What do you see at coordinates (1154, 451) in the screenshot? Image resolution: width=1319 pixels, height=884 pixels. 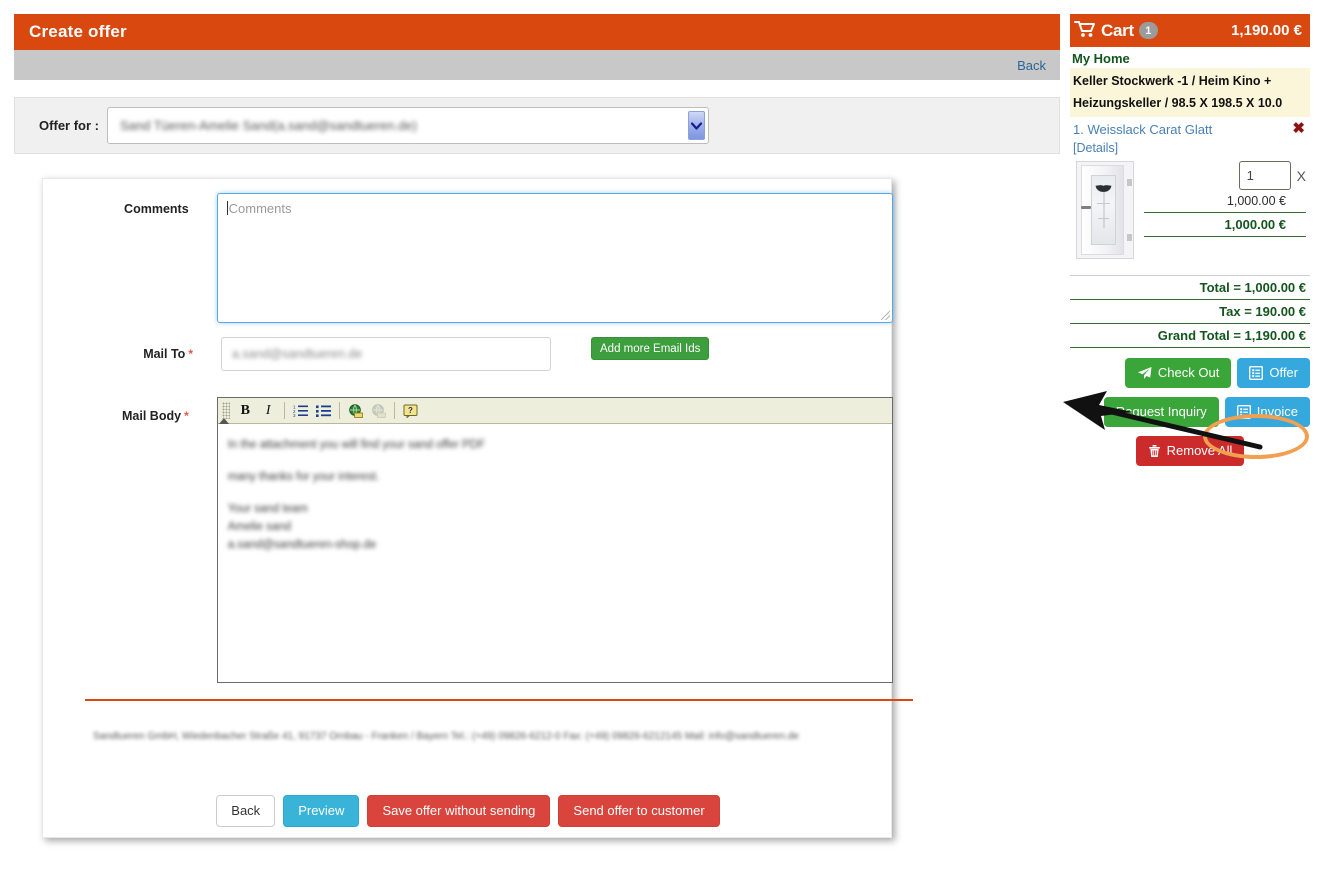 I see `trash-icon` at bounding box center [1154, 451].